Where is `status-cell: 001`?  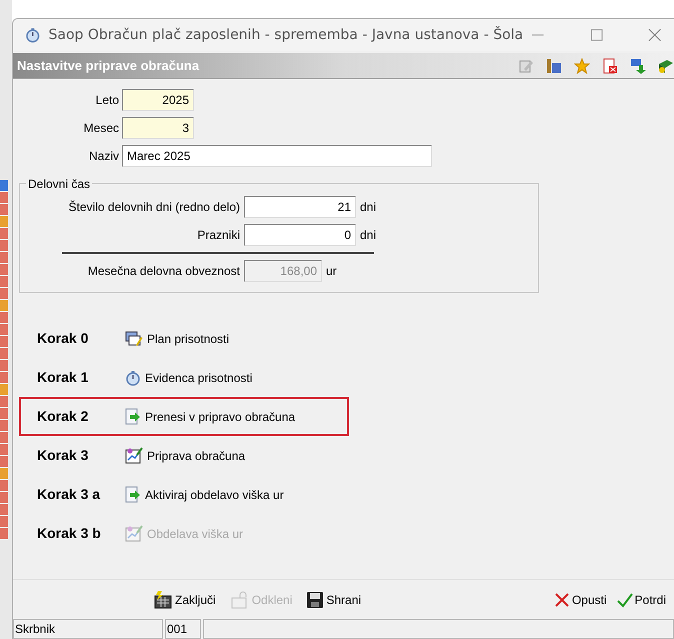 status-cell: 001 is located at coordinates (183, 629).